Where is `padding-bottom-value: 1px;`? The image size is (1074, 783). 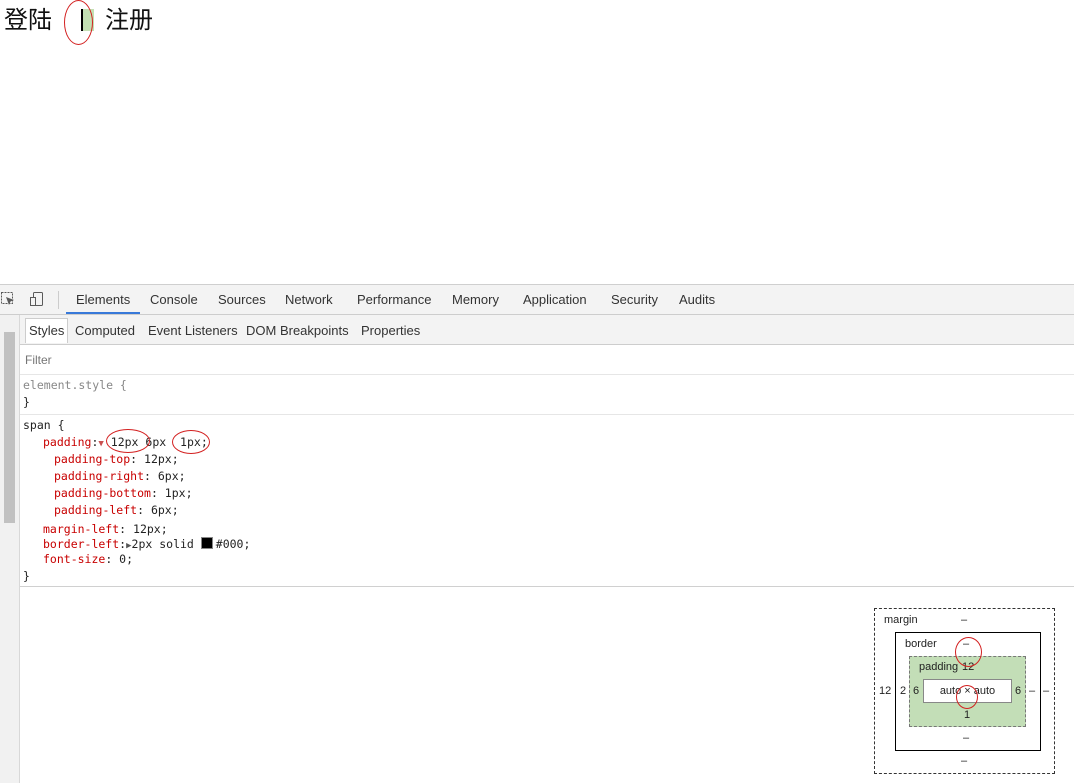 padding-bottom-value: 1px; is located at coordinates (178, 493).